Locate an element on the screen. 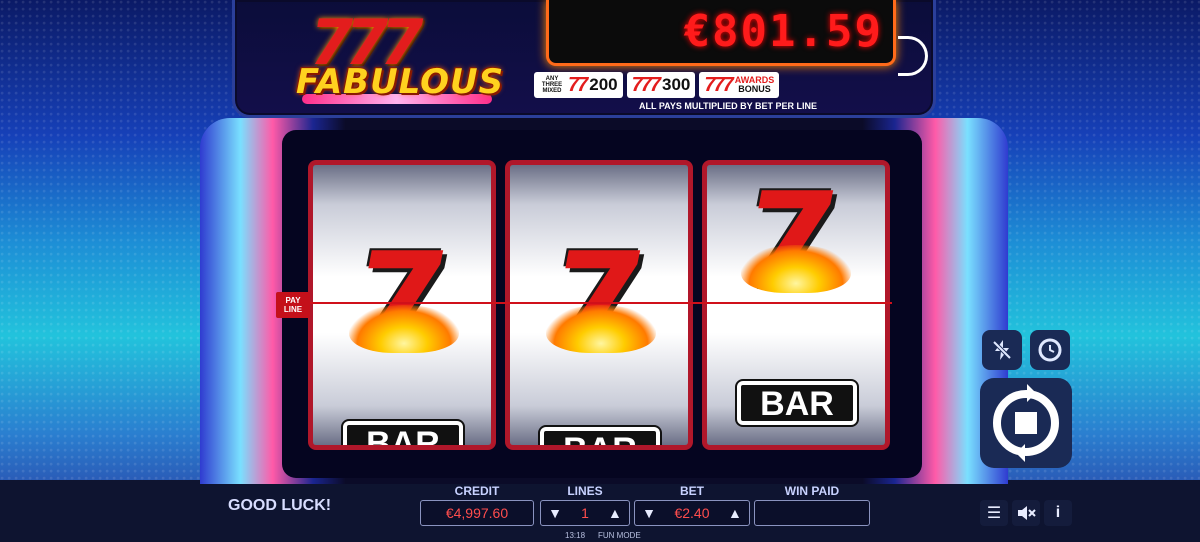  paytable-triple-value: 300 is located at coordinates (676, 84).